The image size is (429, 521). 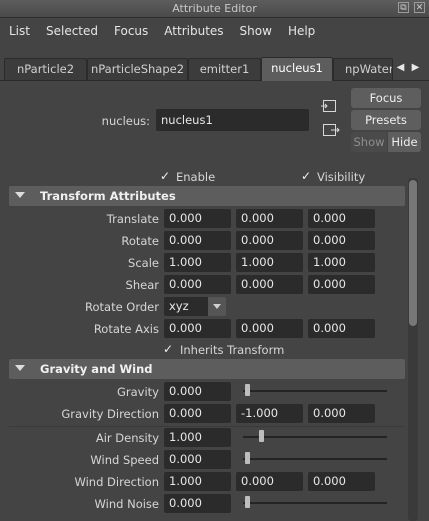 What do you see at coordinates (341, 262) in the screenshot?
I see `scale-z-field: 1.000` at bounding box center [341, 262].